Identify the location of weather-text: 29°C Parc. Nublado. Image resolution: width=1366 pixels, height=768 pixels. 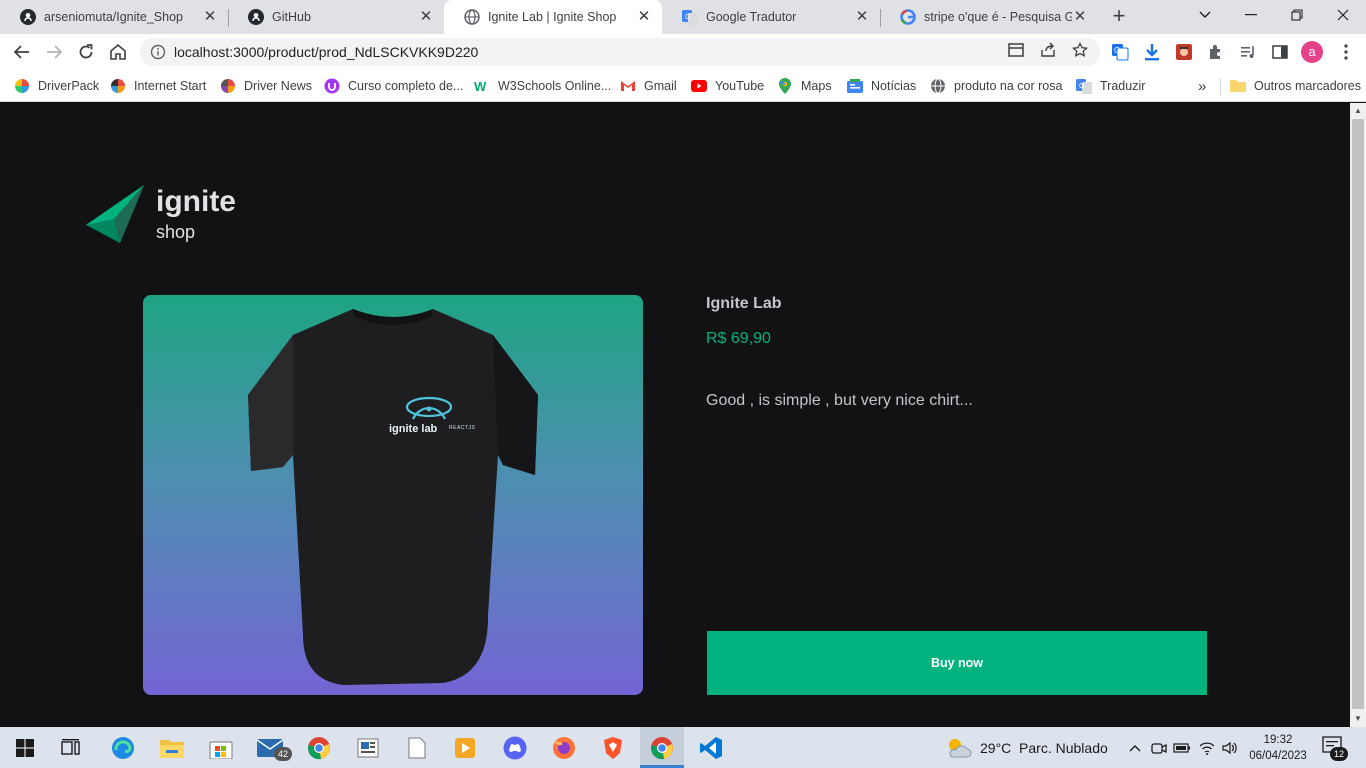
(1044, 748).